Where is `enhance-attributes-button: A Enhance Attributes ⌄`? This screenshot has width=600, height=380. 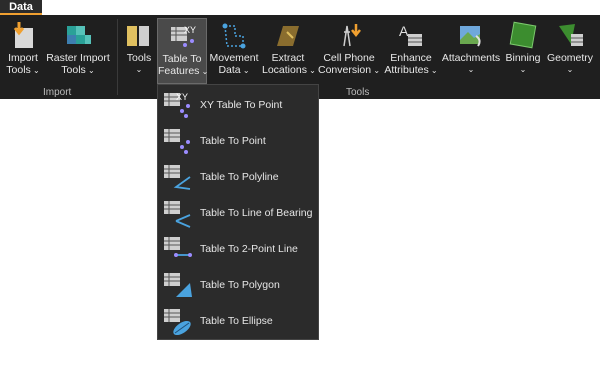 enhance-attributes-button: A Enhance Attributes ⌄ is located at coordinates (411, 51).